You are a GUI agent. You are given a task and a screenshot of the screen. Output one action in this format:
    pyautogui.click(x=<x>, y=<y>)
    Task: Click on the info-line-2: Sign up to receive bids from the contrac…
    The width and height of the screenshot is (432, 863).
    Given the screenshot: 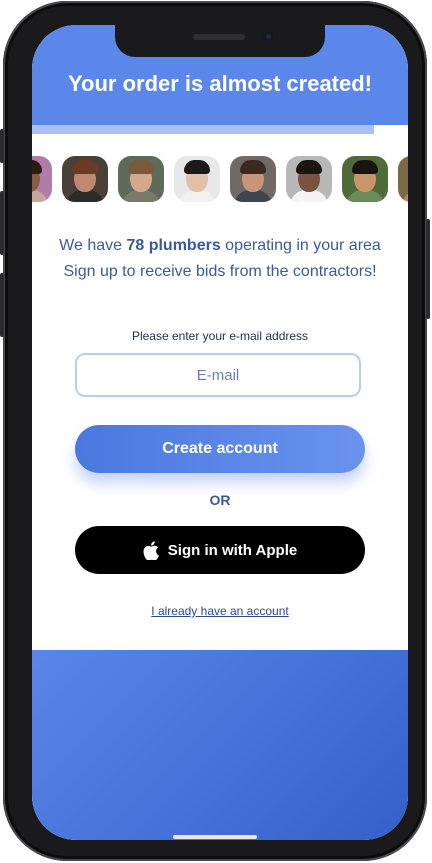 What is the action you would take?
    pyautogui.click(x=220, y=271)
    